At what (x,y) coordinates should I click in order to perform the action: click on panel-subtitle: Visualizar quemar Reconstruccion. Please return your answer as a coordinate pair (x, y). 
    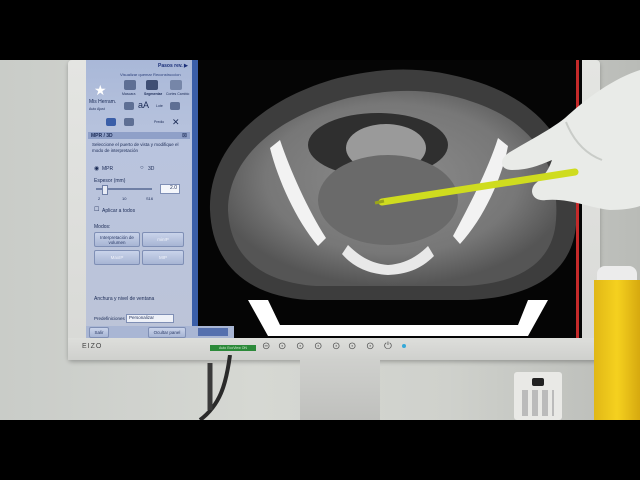
    Looking at the image, I should click on (150, 74).